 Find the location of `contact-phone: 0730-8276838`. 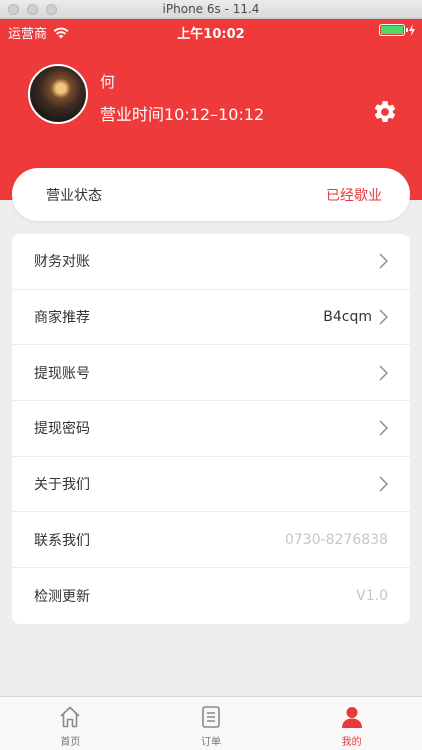

contact-phone: 0730-8276838 is located at coordinates (336, 539).